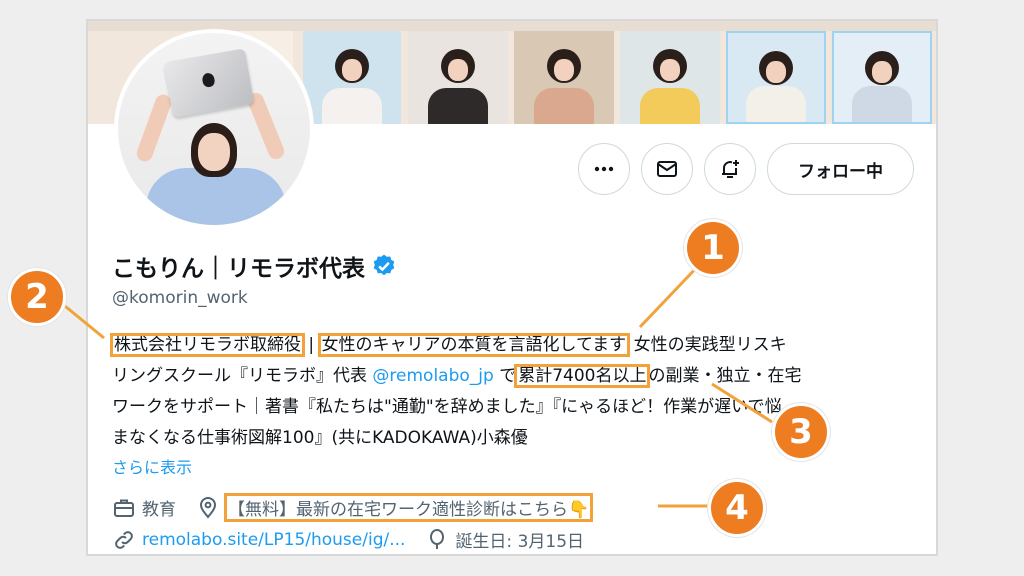  Describe the element at coordinates (37, 297) in the screenshot. I see `callout-badge-2: 2` at that location.